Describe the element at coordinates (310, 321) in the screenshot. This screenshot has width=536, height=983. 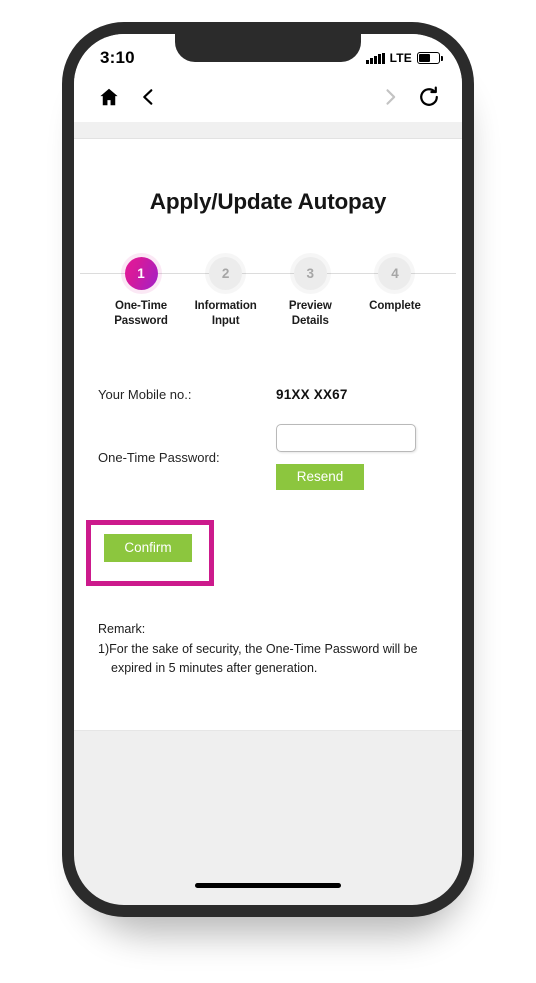
I see `step-label-3-line2: Details` at that location.